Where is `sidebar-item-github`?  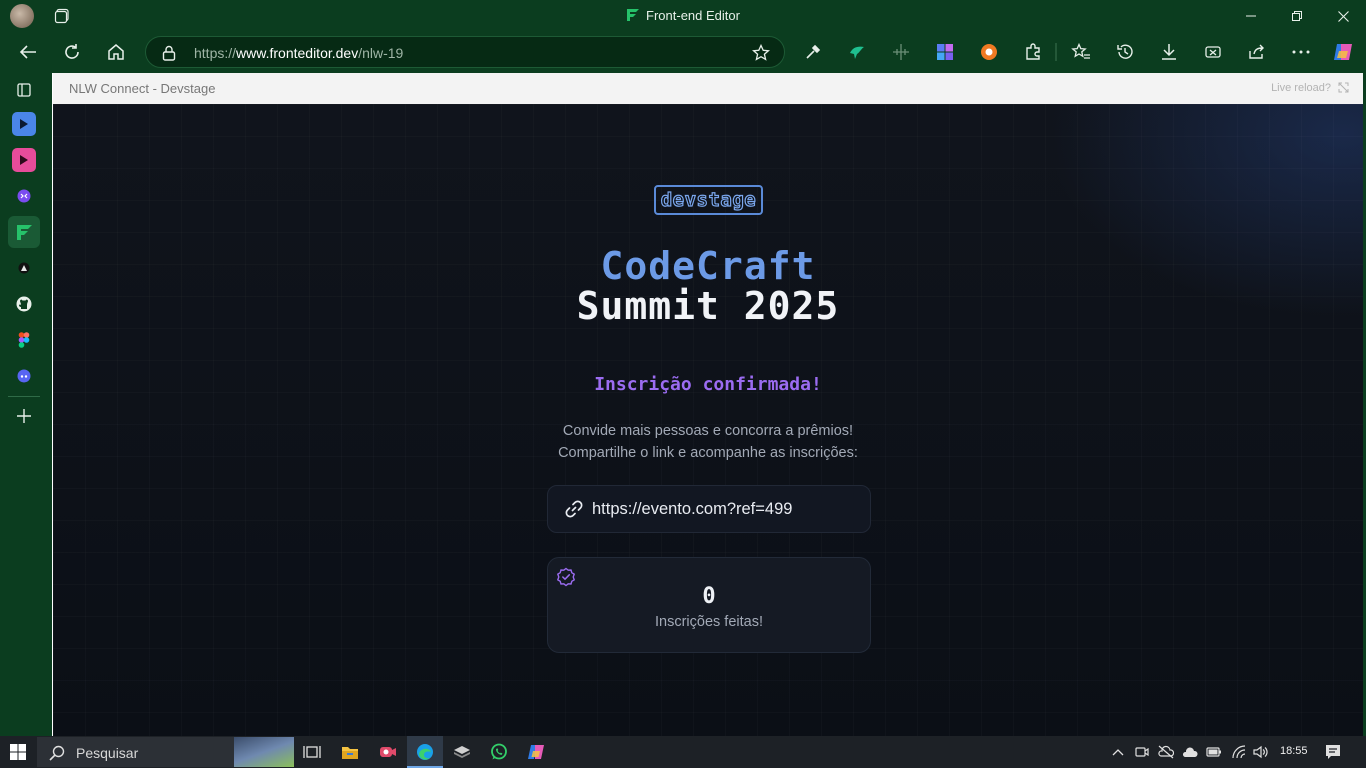 sidebar-item-github is located at coordinates (24, 304).